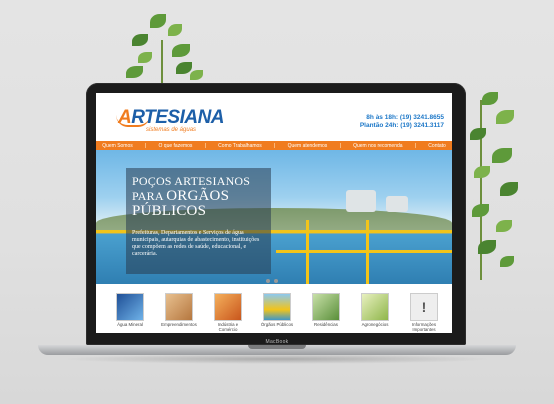  I want to click on category-empreendimentos: Empreendimentos, so click(179, 312).